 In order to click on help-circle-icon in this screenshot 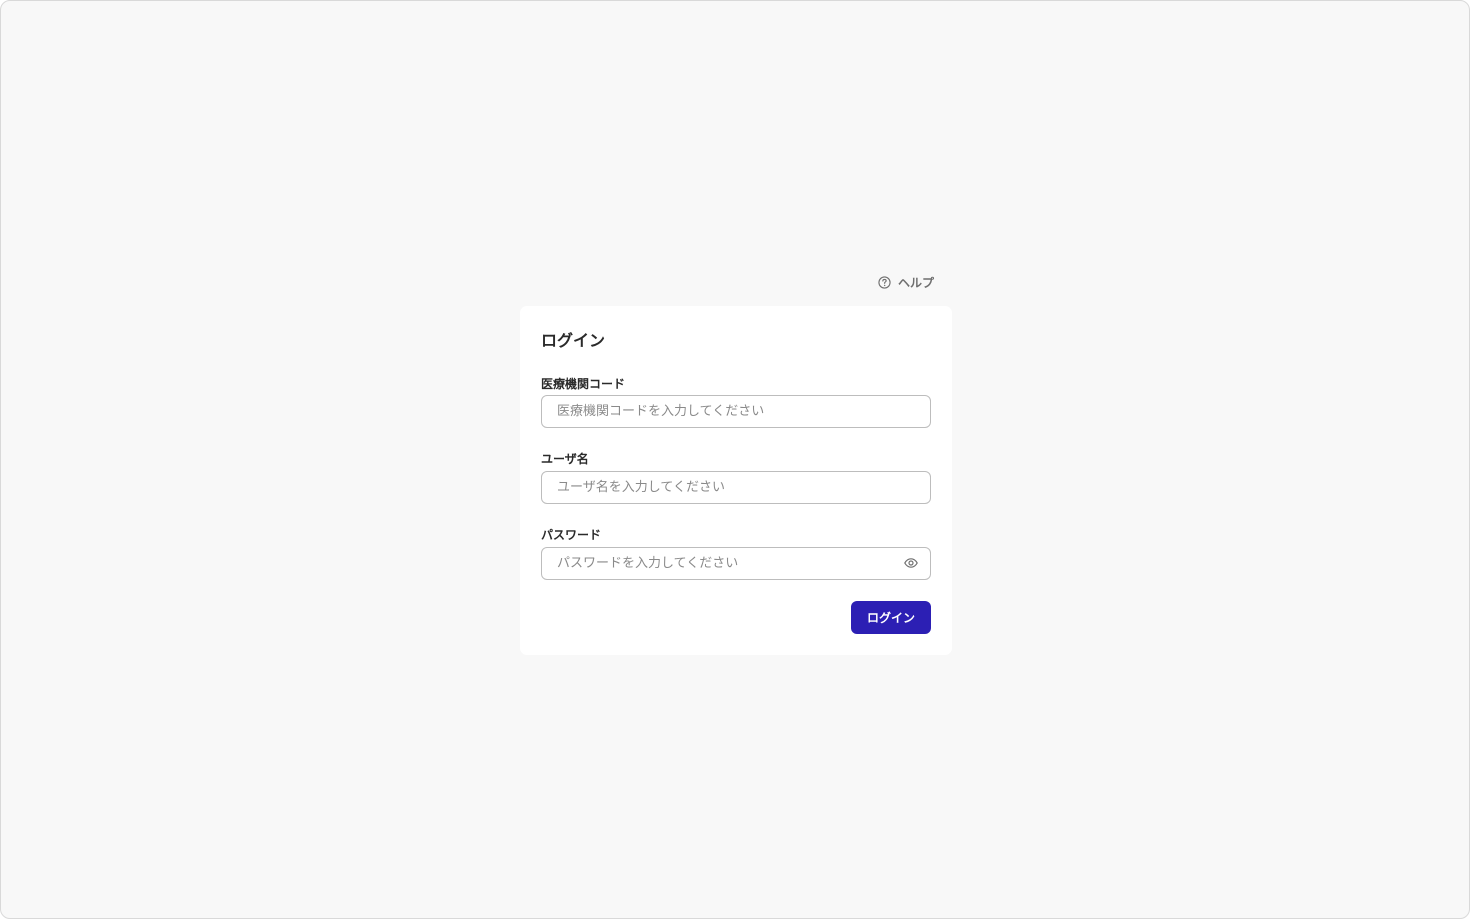, I will do `click(884, 282)`.